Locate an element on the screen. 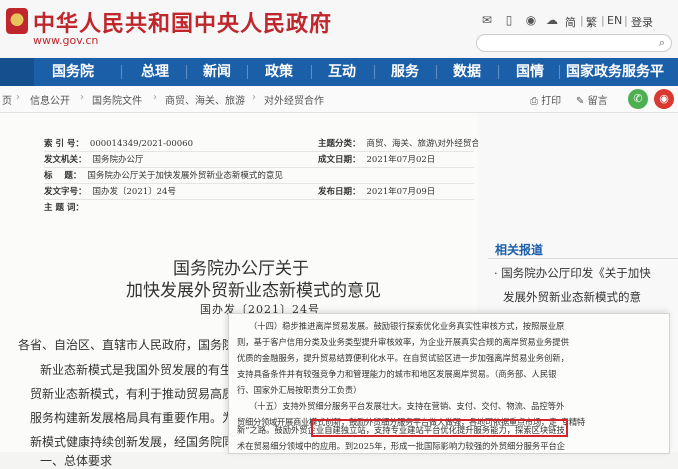 The image size is (678, 469). nav-item-premier: 总理 is located at coordinates (155, 72).